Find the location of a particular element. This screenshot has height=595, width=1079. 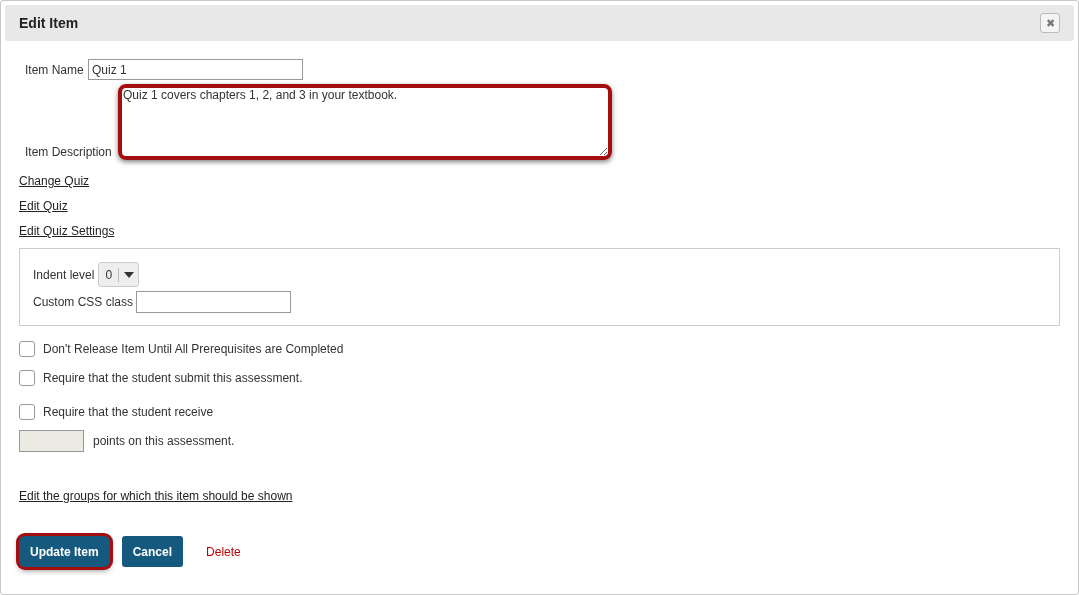

link: Change Quiz is located at coordinates (54, 181).